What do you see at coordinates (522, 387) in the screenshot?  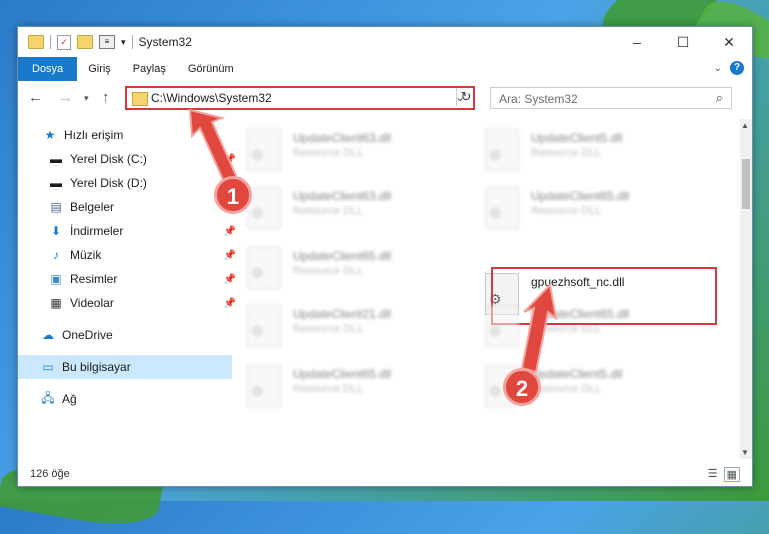 I see `callout-step-2: 2` at bounding box center [522, 387].